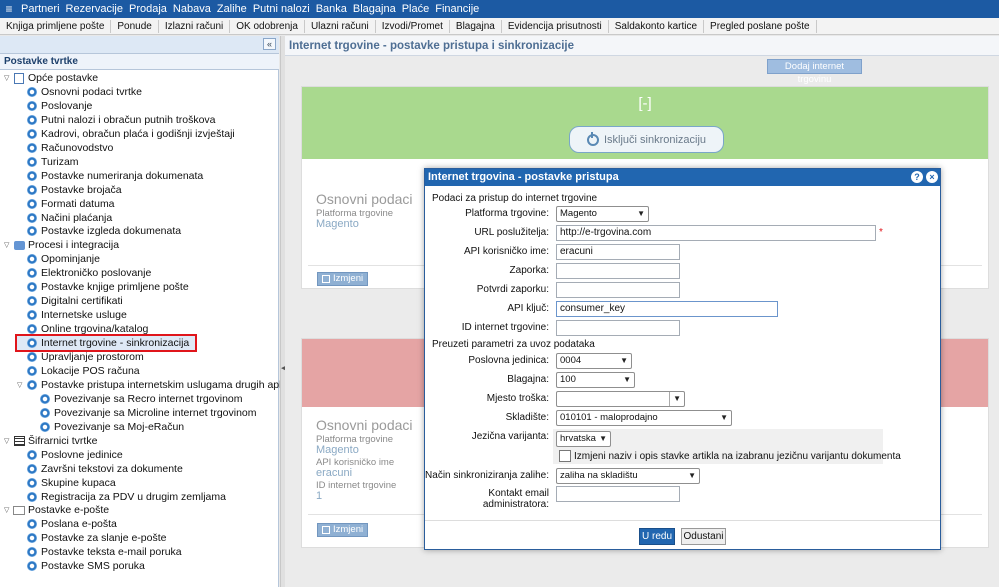 Image resolution: width=999 pixels, height=587 pixels. I want to click on tree-item: Postavke za slanje e-pošte, so click(92, 538).